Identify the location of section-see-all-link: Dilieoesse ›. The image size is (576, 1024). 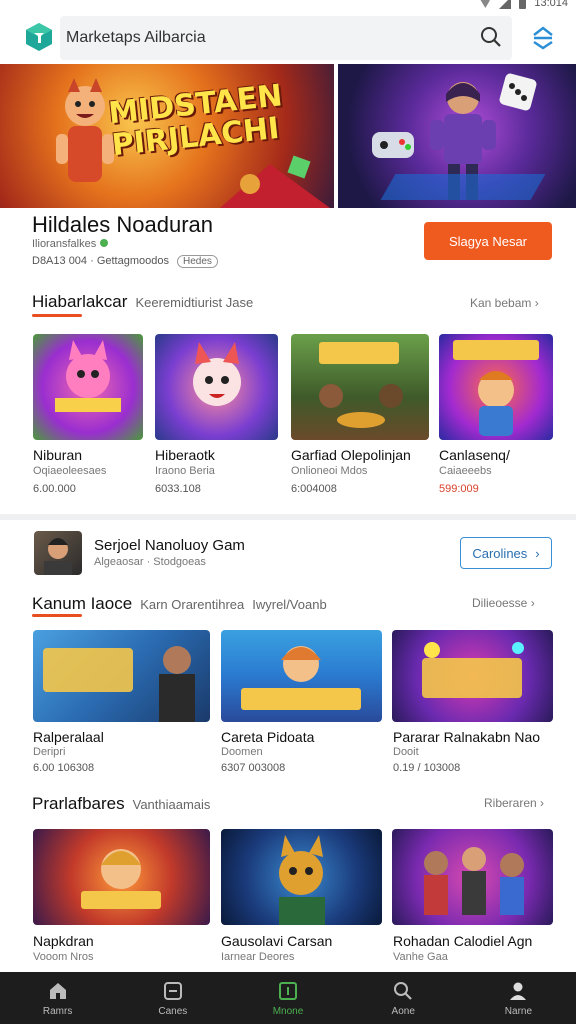
(503, 603).